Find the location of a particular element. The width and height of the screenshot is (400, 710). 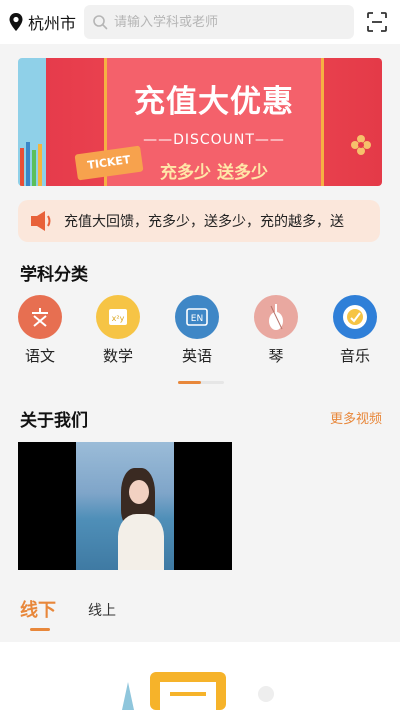

categories-title: 学科分类 is located at coordinates (54, 275).